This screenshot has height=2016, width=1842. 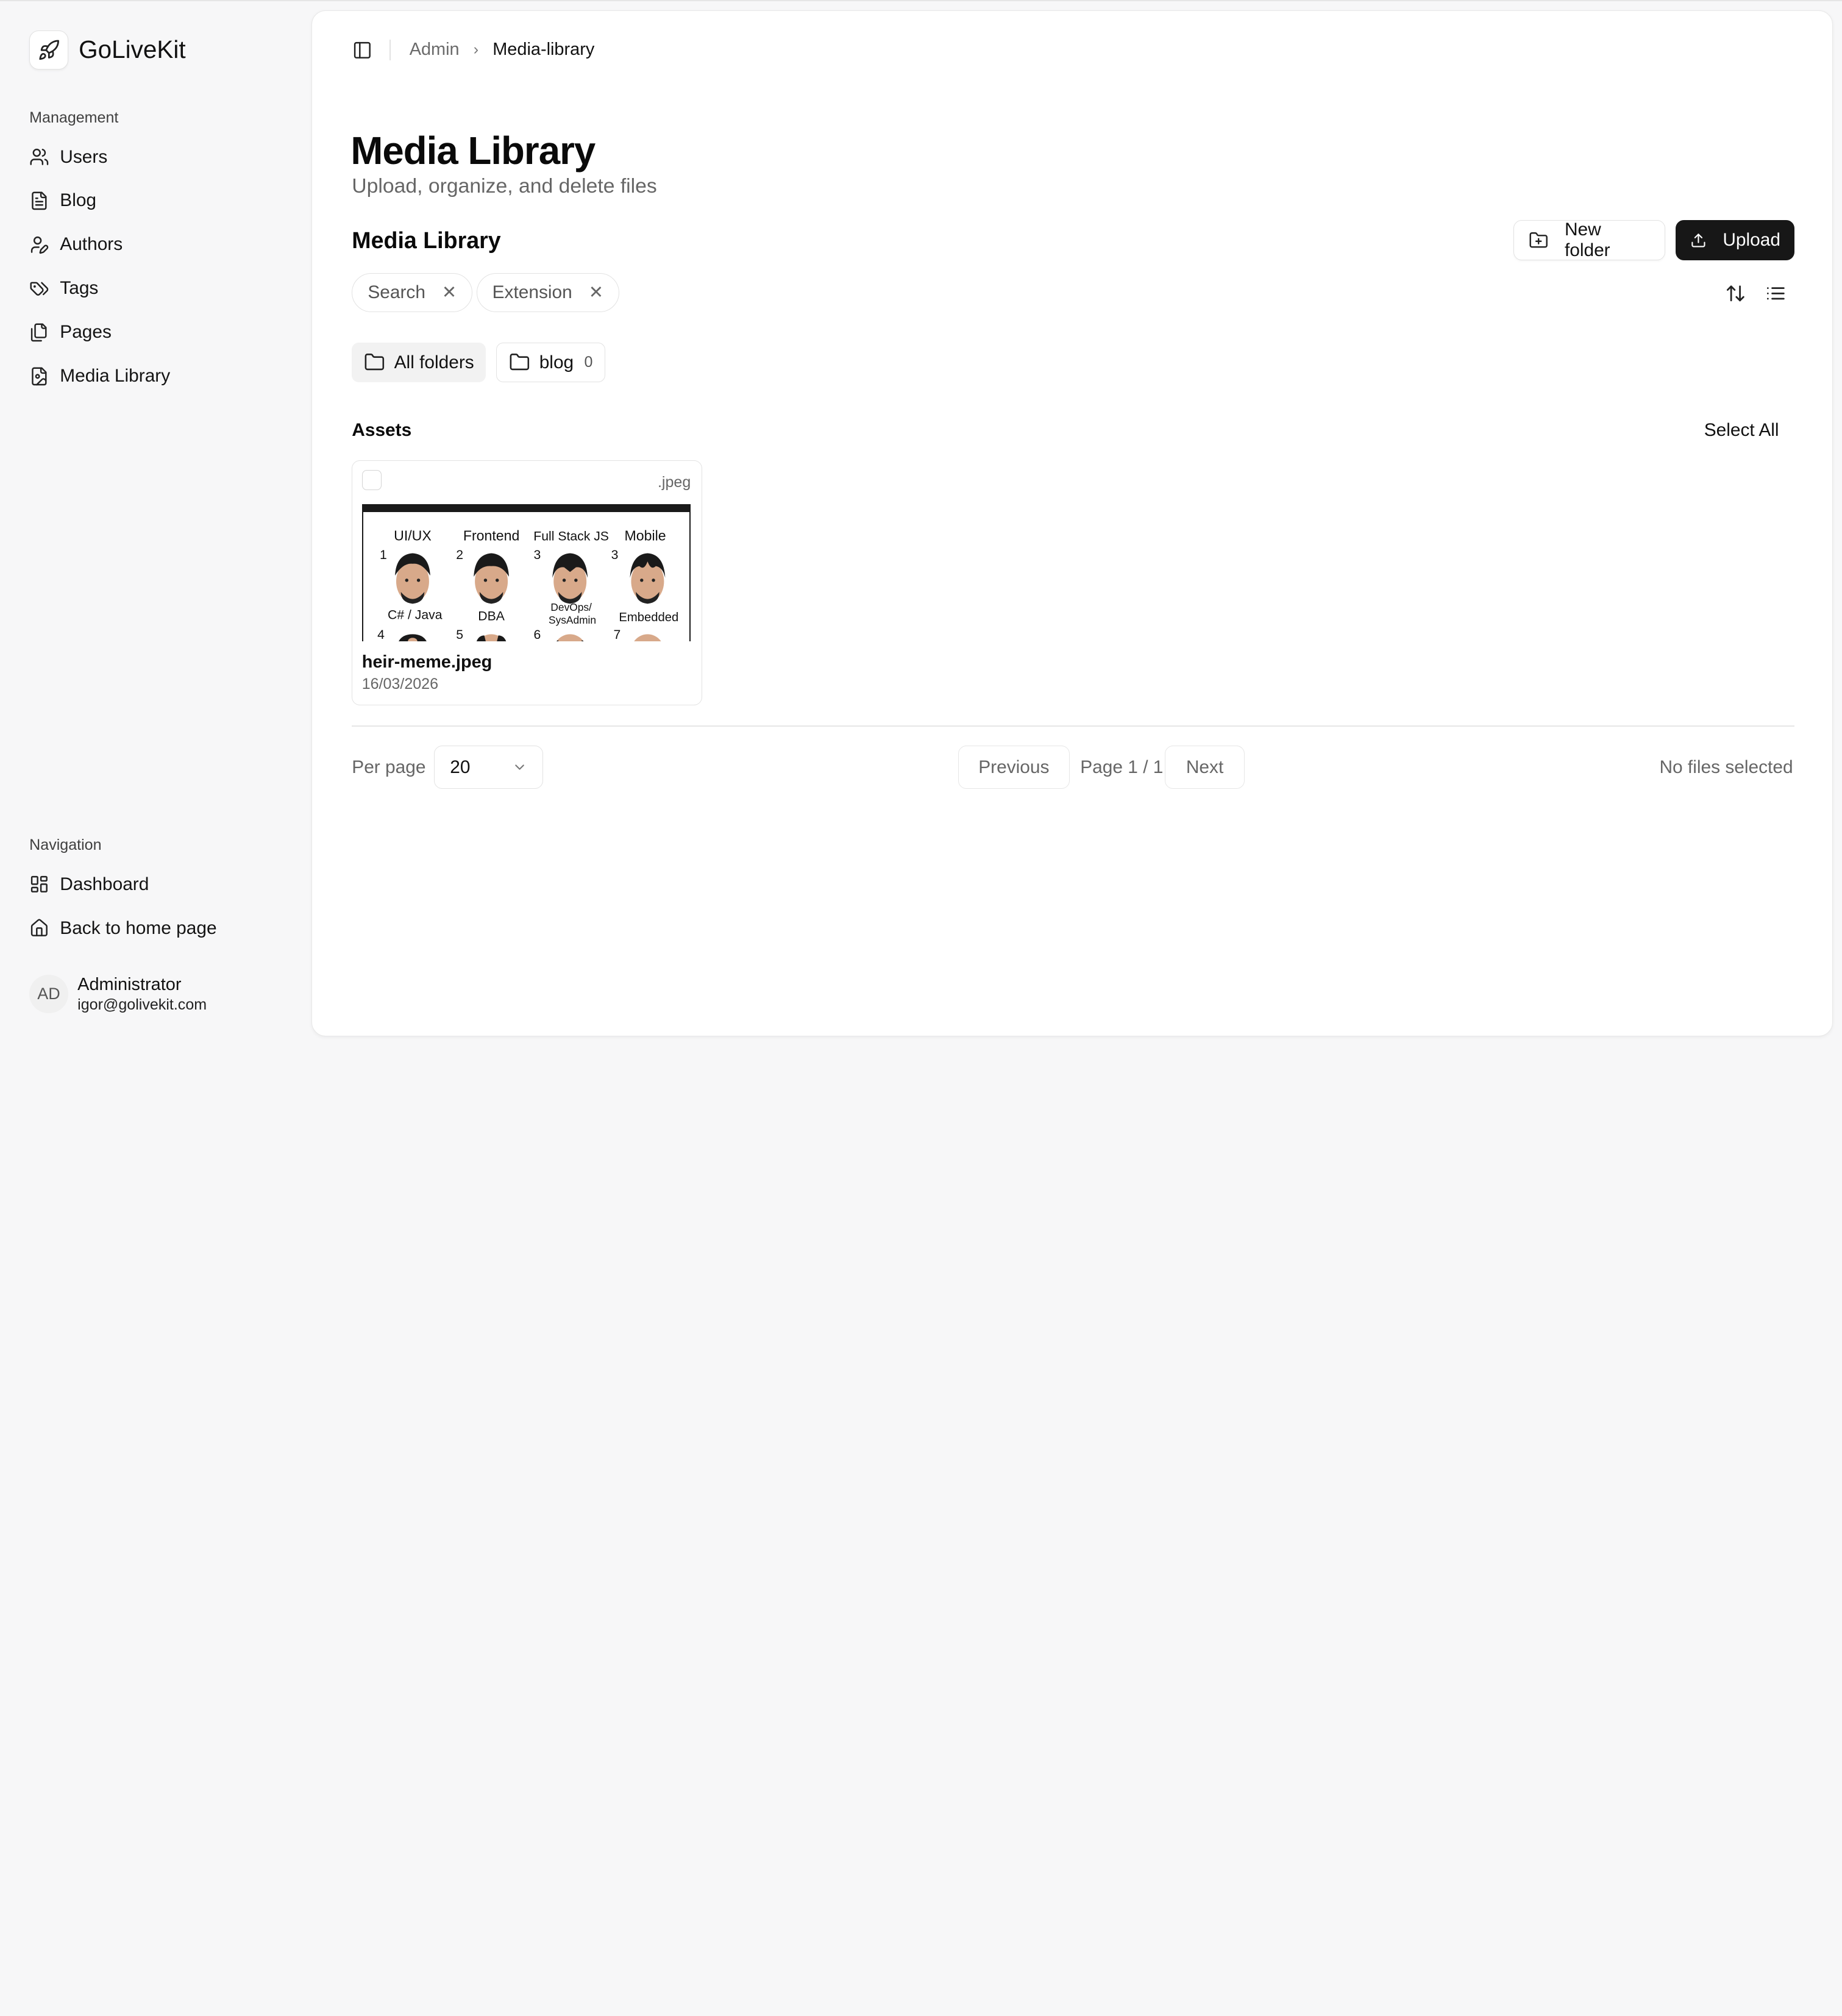 What do you see at coordinates (381, 634) in the screenshot?
I see `meme-number: 4` at bounding box center [381, 634].